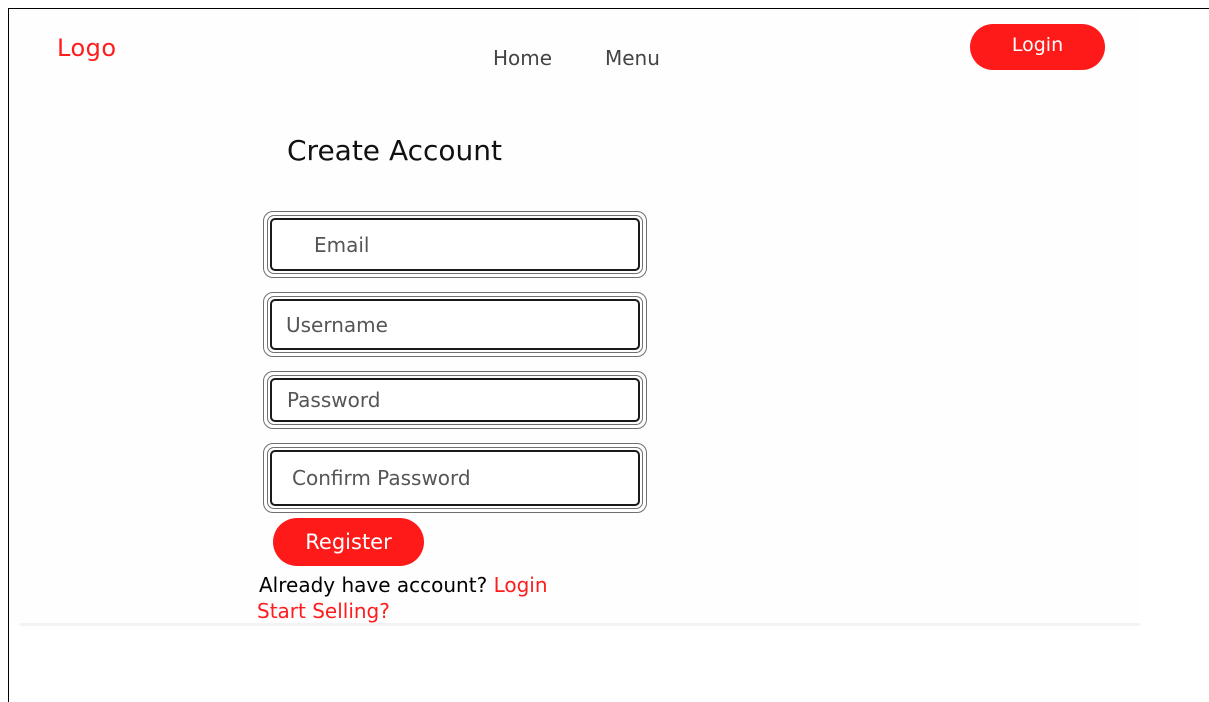 The image size is (1209, 702). I want to click on logo: Logo, so click(87, 48).